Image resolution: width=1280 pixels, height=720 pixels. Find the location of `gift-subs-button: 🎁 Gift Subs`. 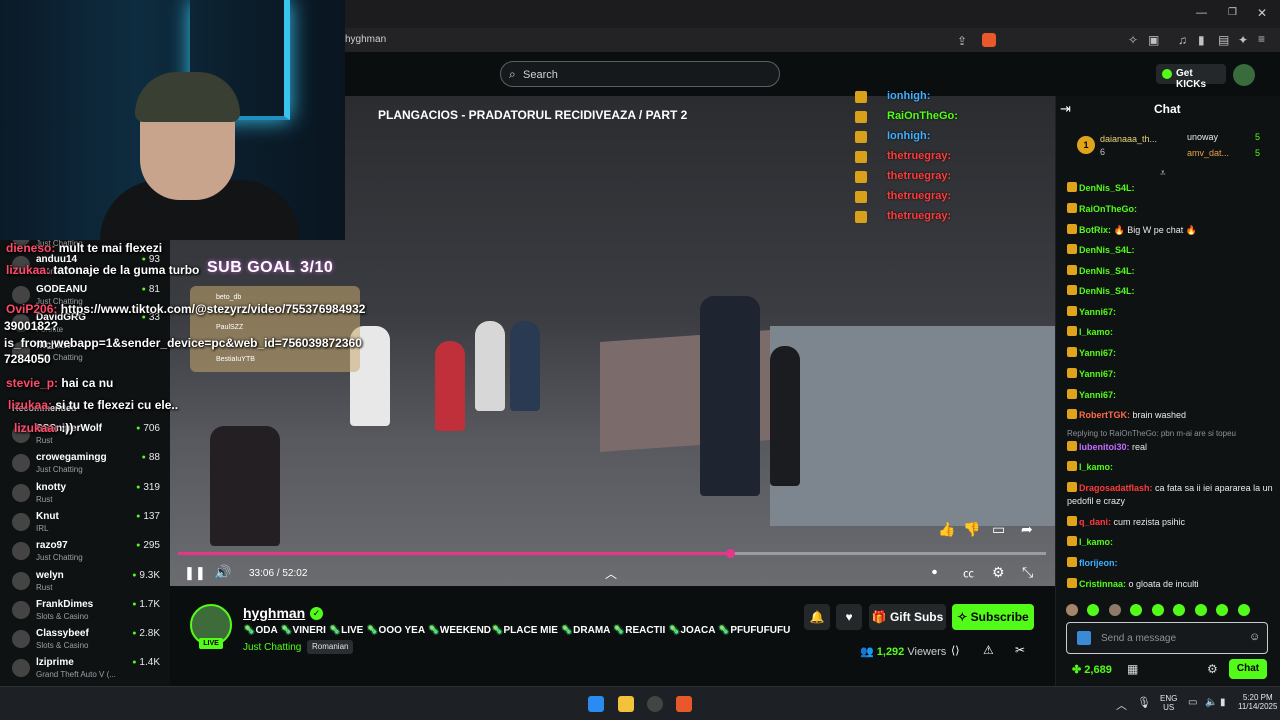

gift-subs-button: 🎁 Gift Subs is located at coordinates (907, 617).